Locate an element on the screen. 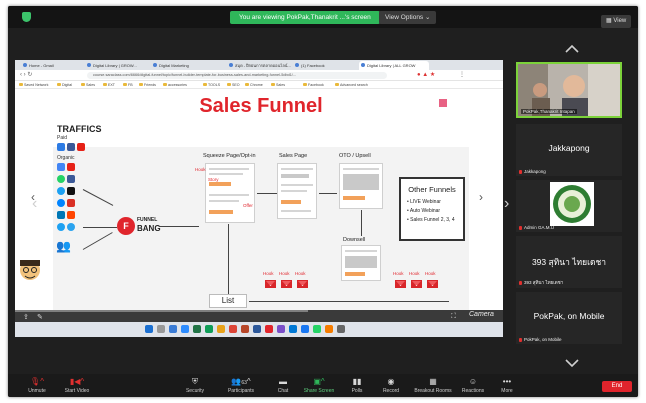 Image resolution: width=646 pixels, height=403 pixels. bookmark-item: FB is located at coordinates (128, 85).